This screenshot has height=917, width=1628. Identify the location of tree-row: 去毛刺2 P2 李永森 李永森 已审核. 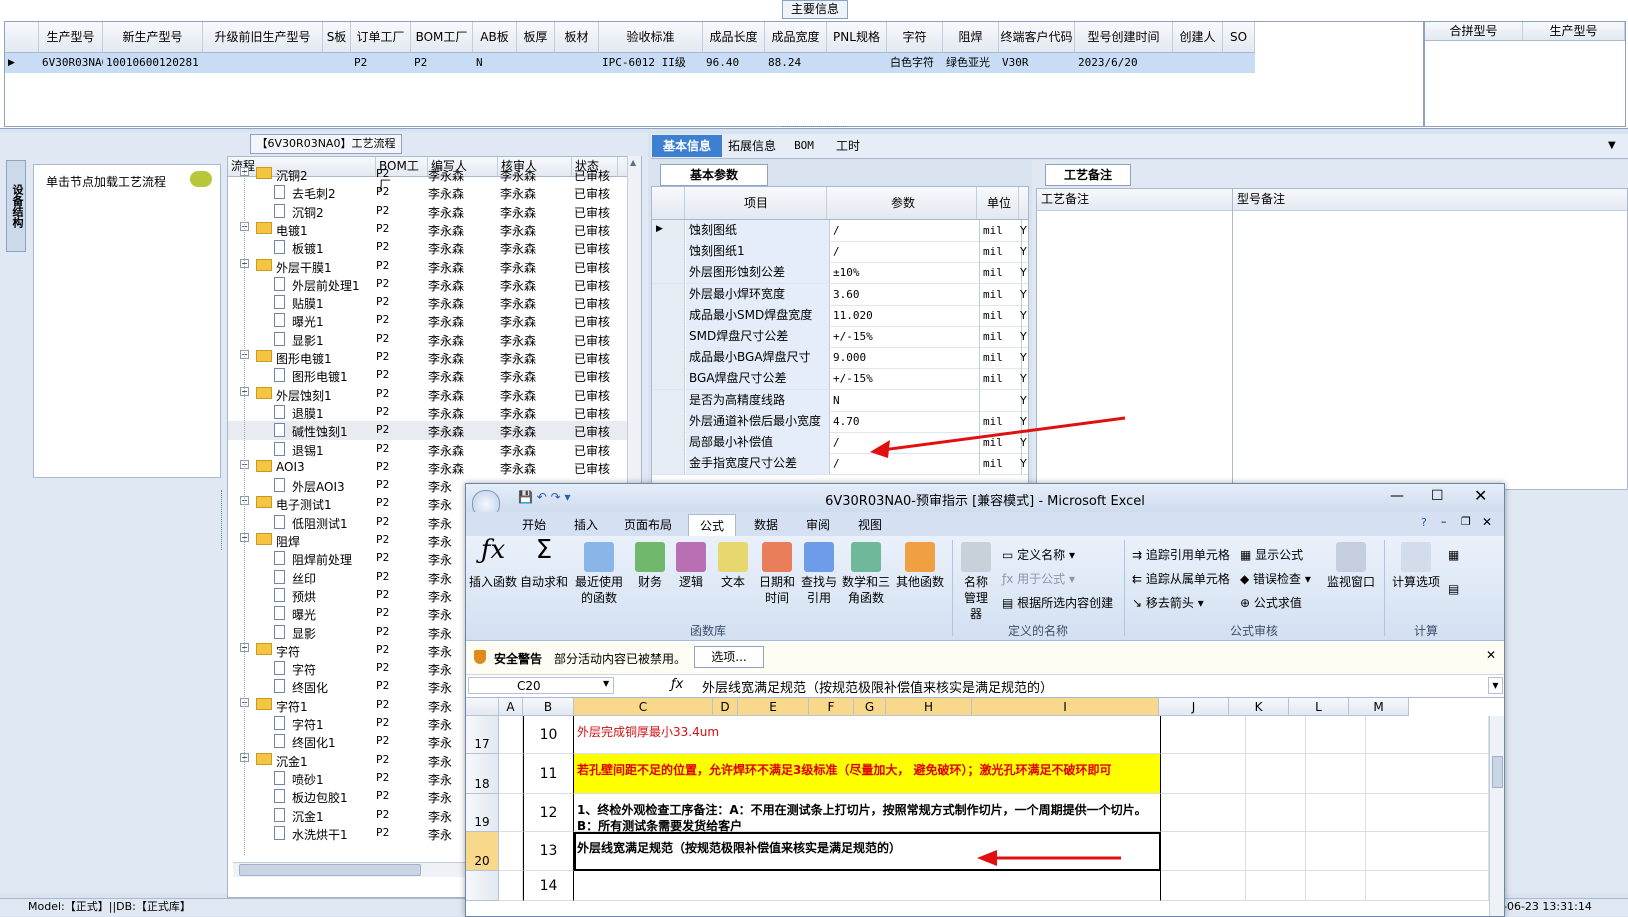
(428, 192).